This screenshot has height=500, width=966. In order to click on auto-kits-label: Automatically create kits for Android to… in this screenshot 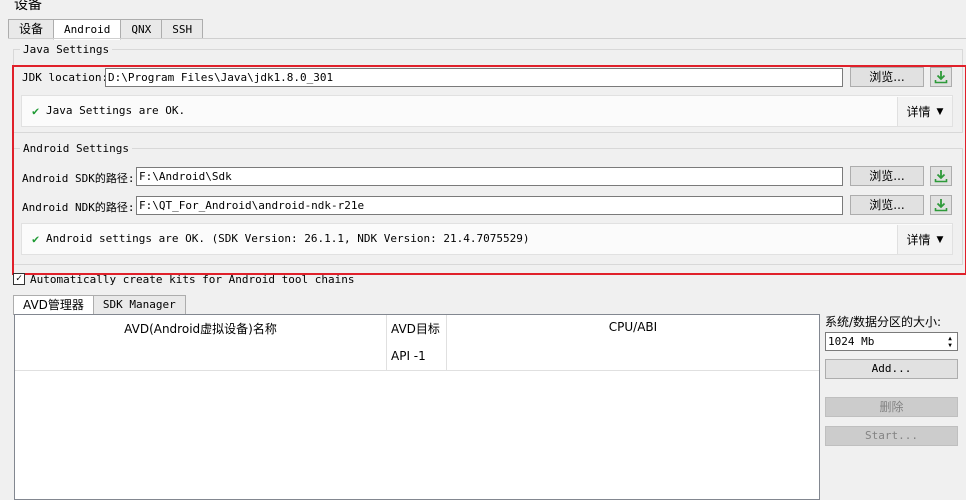, I will do `click(192, 279)`.